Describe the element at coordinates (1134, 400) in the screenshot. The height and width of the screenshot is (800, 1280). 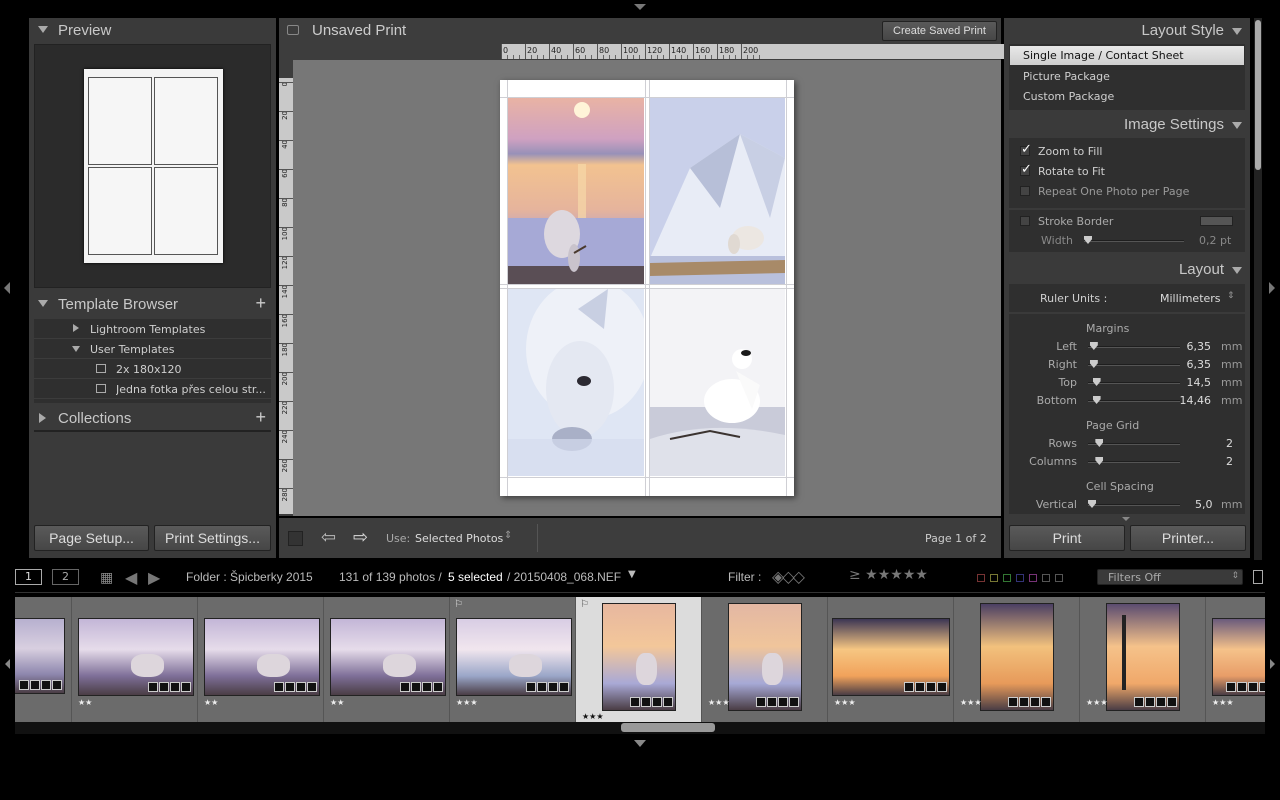
I see `margin-bottom-slider` at that location.